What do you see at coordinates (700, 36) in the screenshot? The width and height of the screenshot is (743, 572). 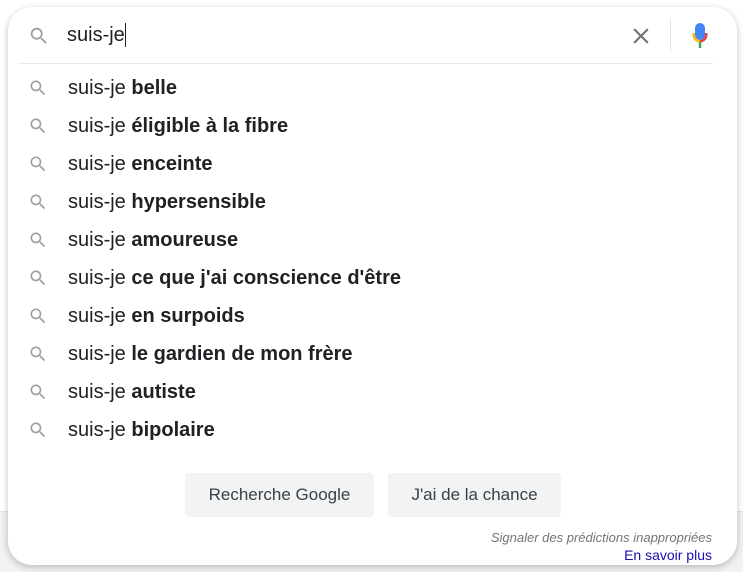 I see `microphone-icon` at bounding box center [700, 36].